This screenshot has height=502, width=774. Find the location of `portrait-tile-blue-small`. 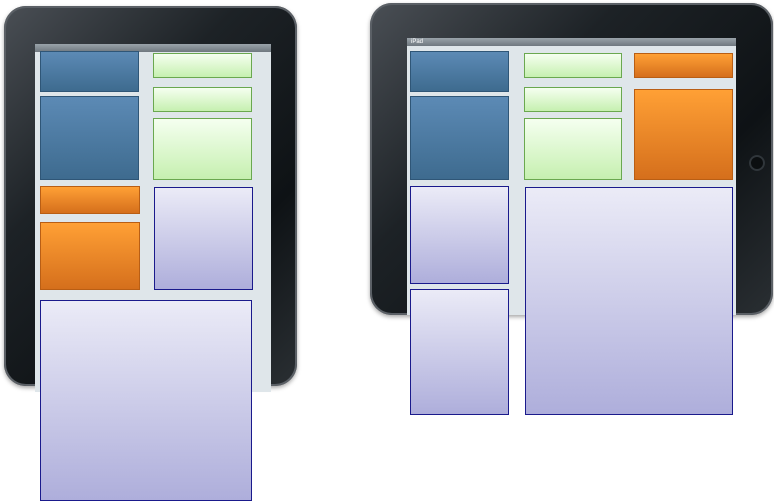

portrait-tile-blue-small is located at coordinates (89, 71).